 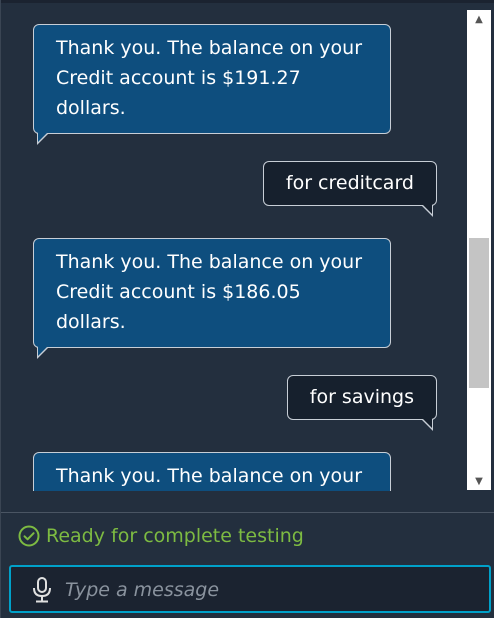 I want to click on bot-message: Thank you. The balance on your, so click(x=212, y=471).